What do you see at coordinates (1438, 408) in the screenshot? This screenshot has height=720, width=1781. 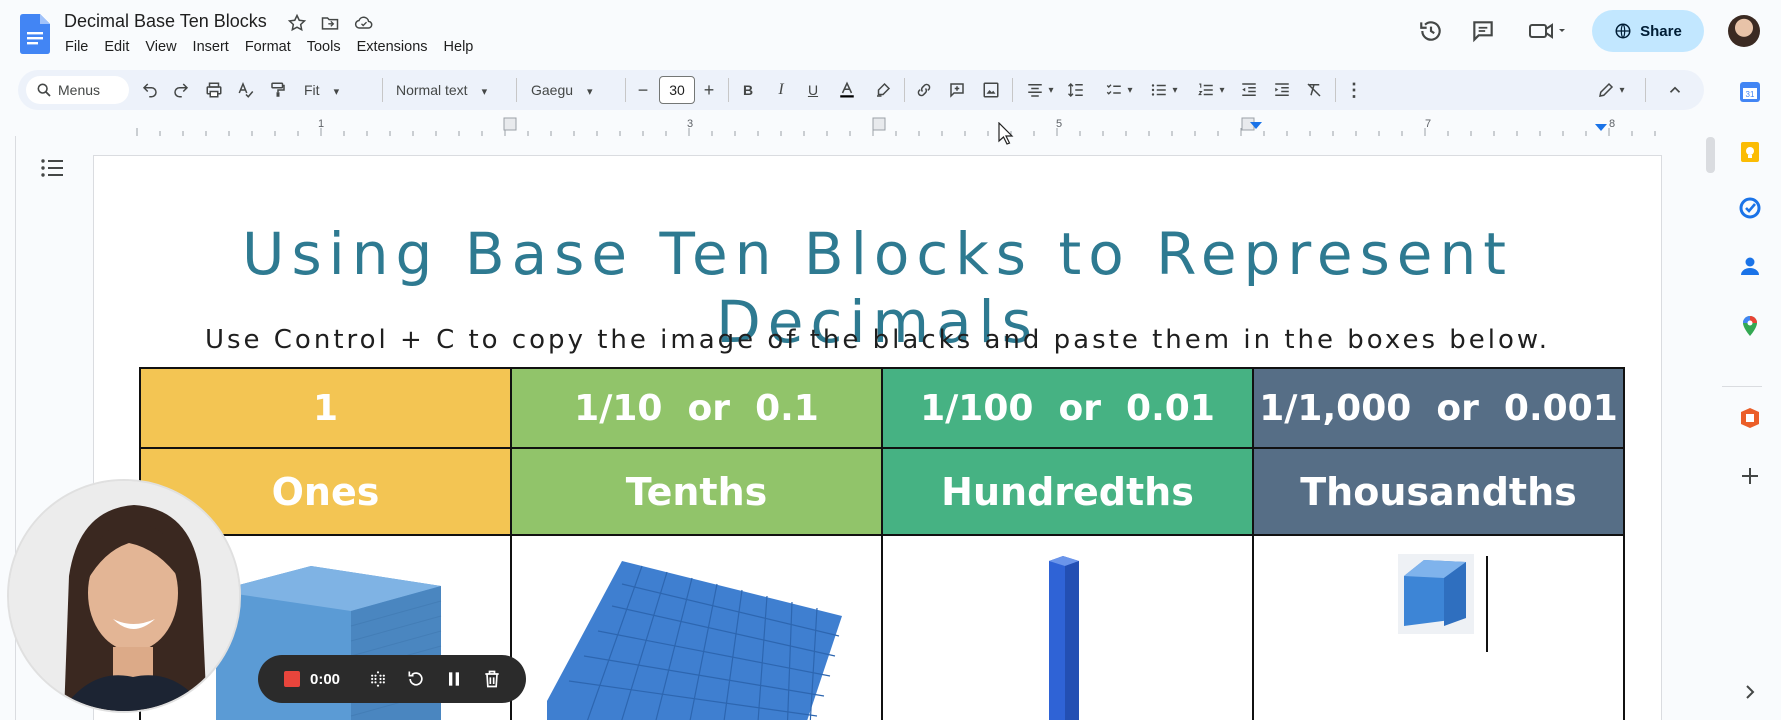 I see `table-cell-thousandths-value: 1/1,000 or 0.001` at bounding box center [1438, 408].